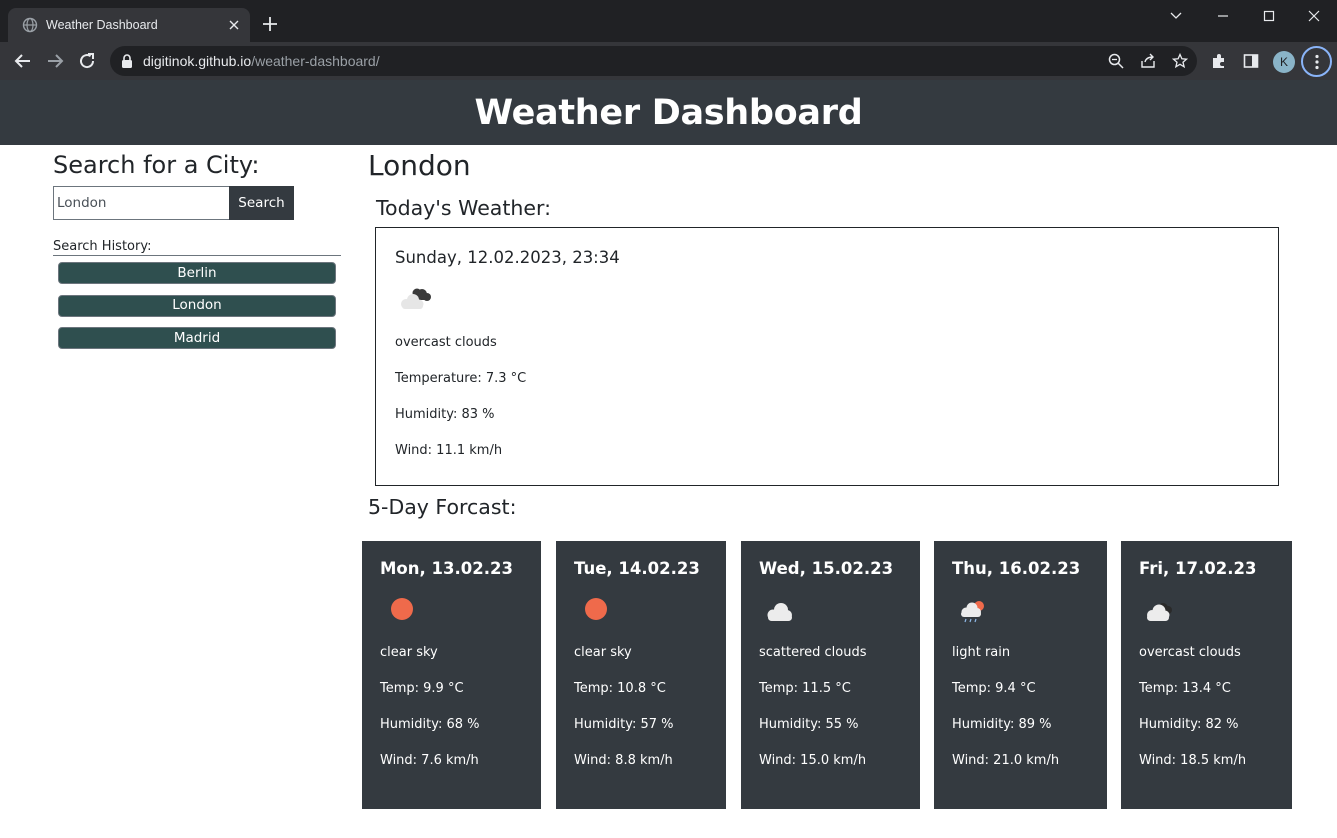 This screenshot has height=838, width=1337. Describe the element at coordinates (1180, 61) in the screenshot. I see `star-bookmark-icon` at that location.